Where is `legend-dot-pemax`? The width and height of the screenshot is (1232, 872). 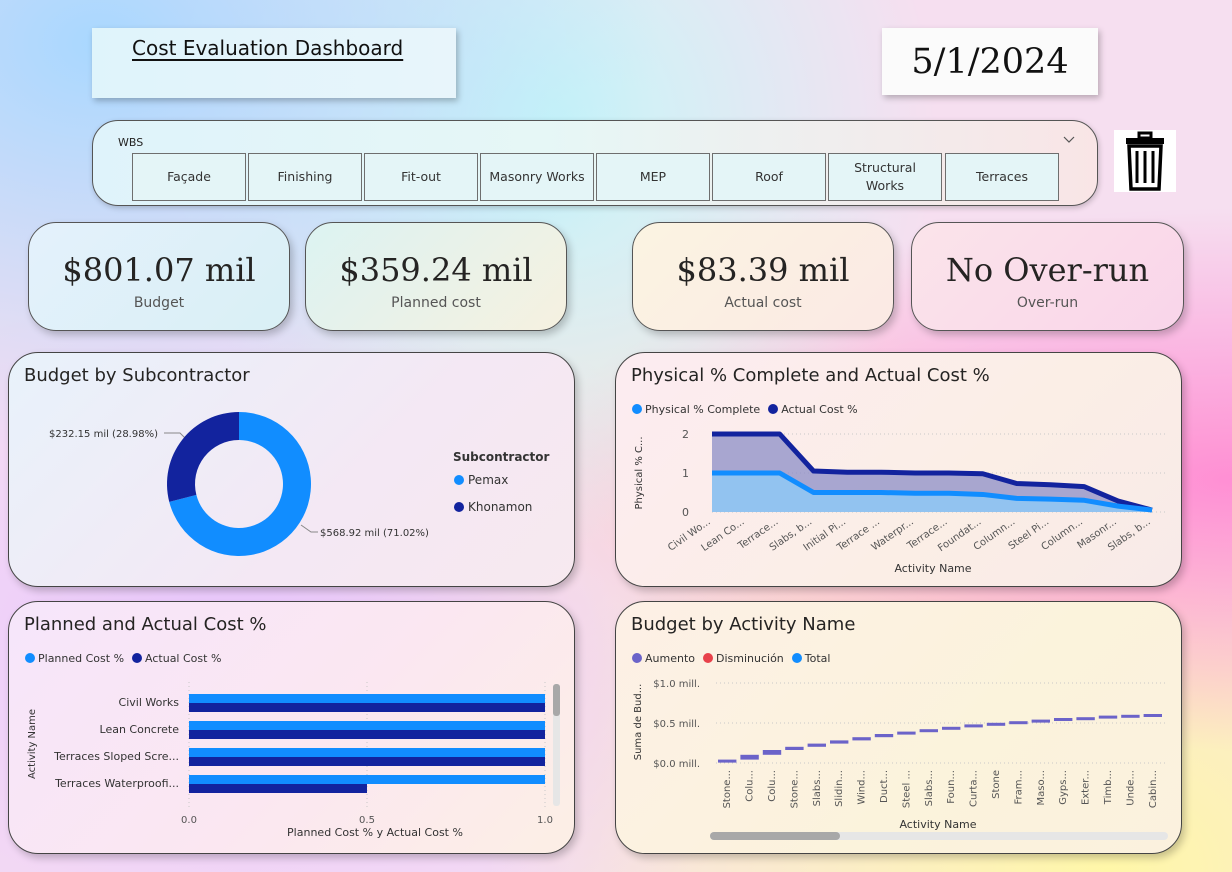
legend-dot-pemax is located at coordinates (459, 480).